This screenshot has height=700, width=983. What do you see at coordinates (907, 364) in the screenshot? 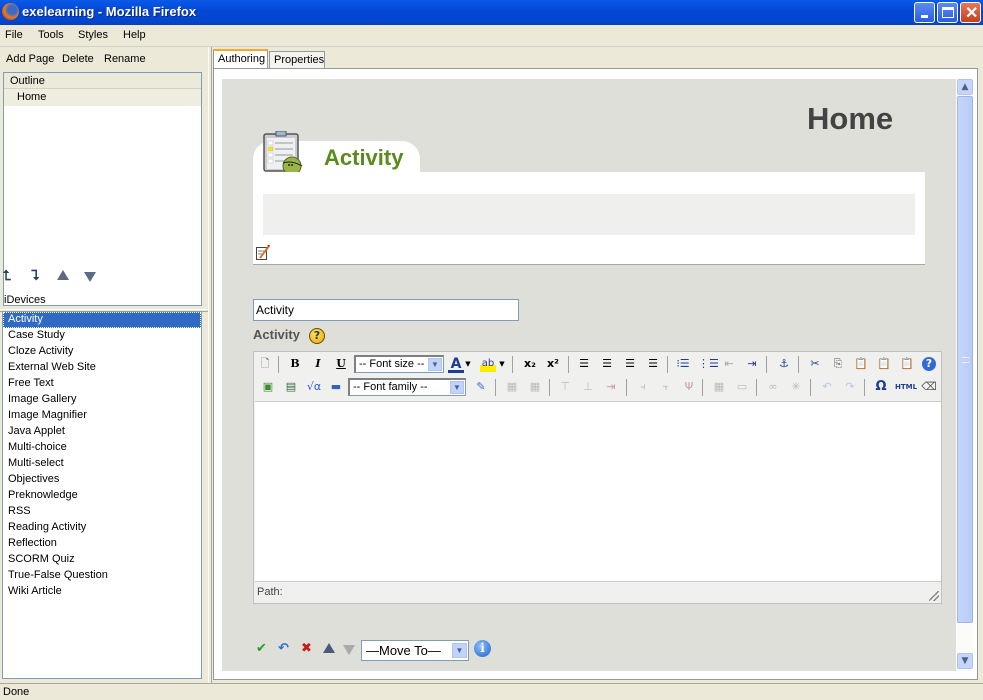
I see `paste-word-icon: 📋` at bounding box center [907, 364].